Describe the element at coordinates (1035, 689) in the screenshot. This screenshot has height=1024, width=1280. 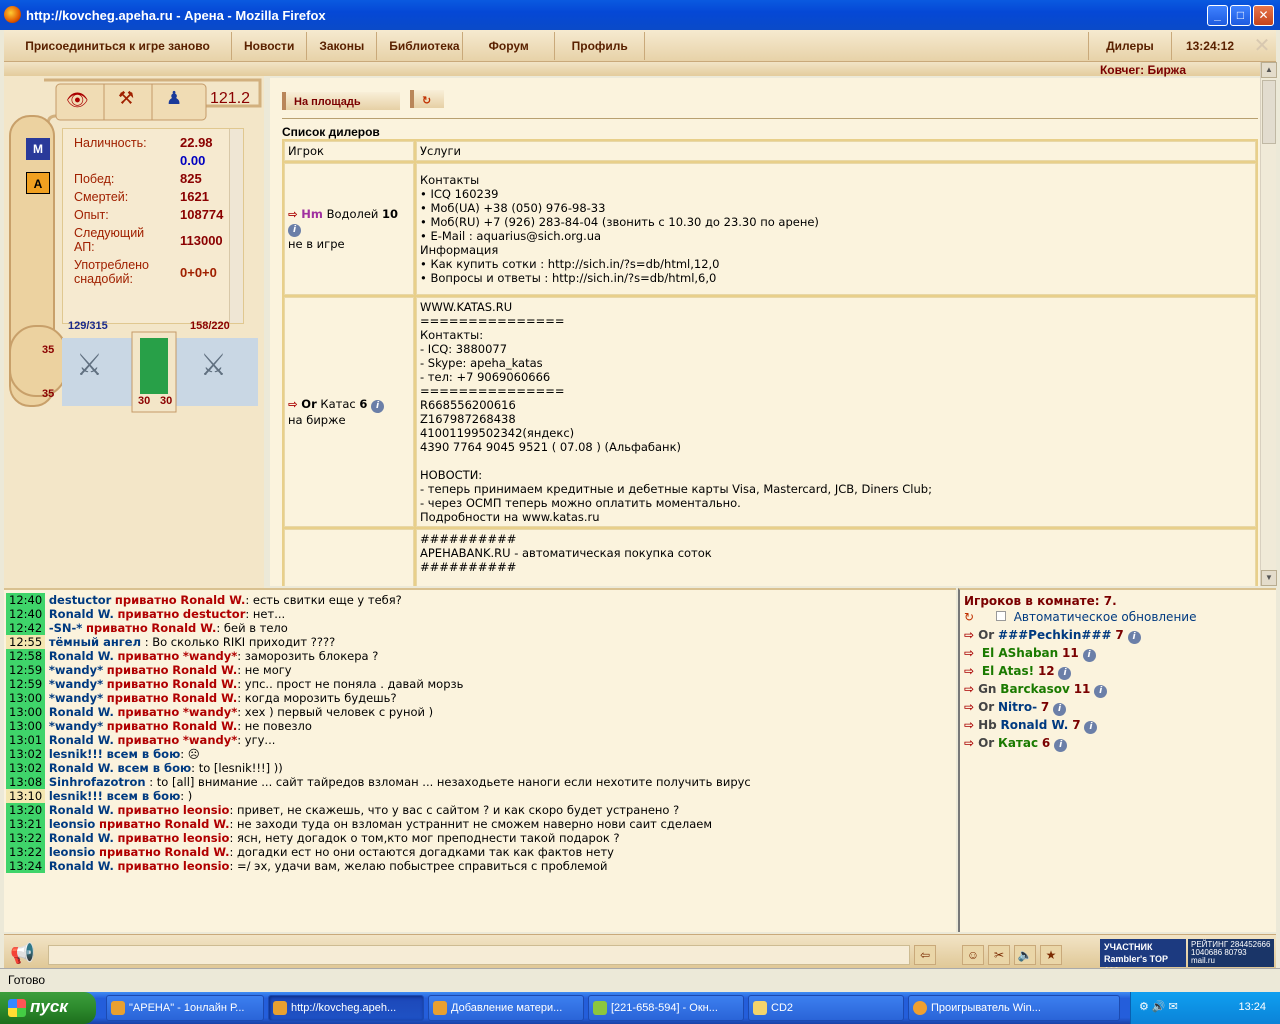
I see `player-name: Barckasov` at that location.